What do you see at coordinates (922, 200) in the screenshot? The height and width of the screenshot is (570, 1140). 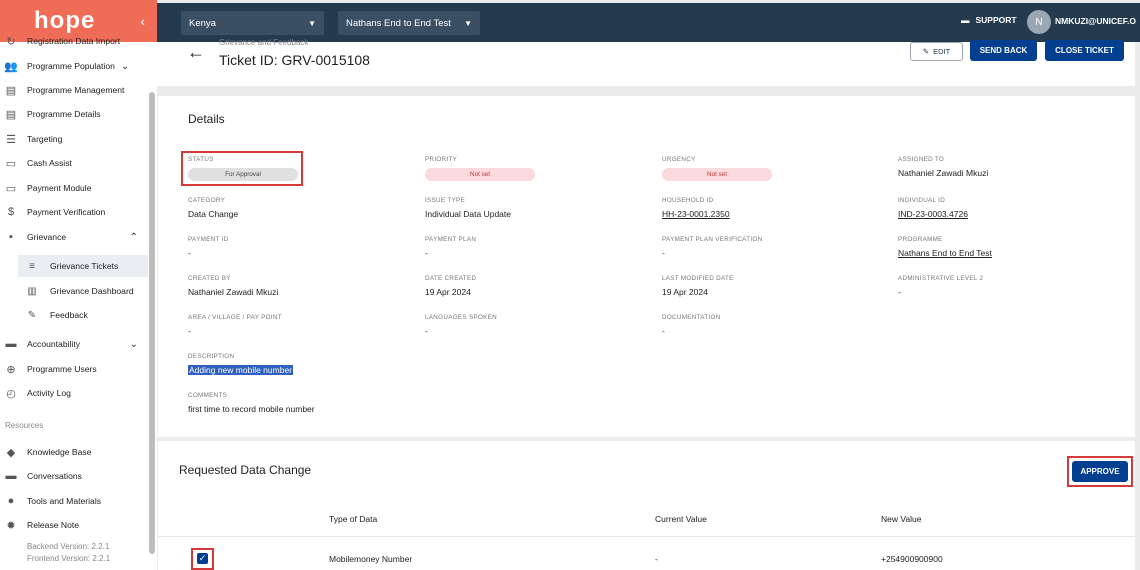 I see `individual-id-label: INDIVIDUAL ID` at bounding box center [922, 200].